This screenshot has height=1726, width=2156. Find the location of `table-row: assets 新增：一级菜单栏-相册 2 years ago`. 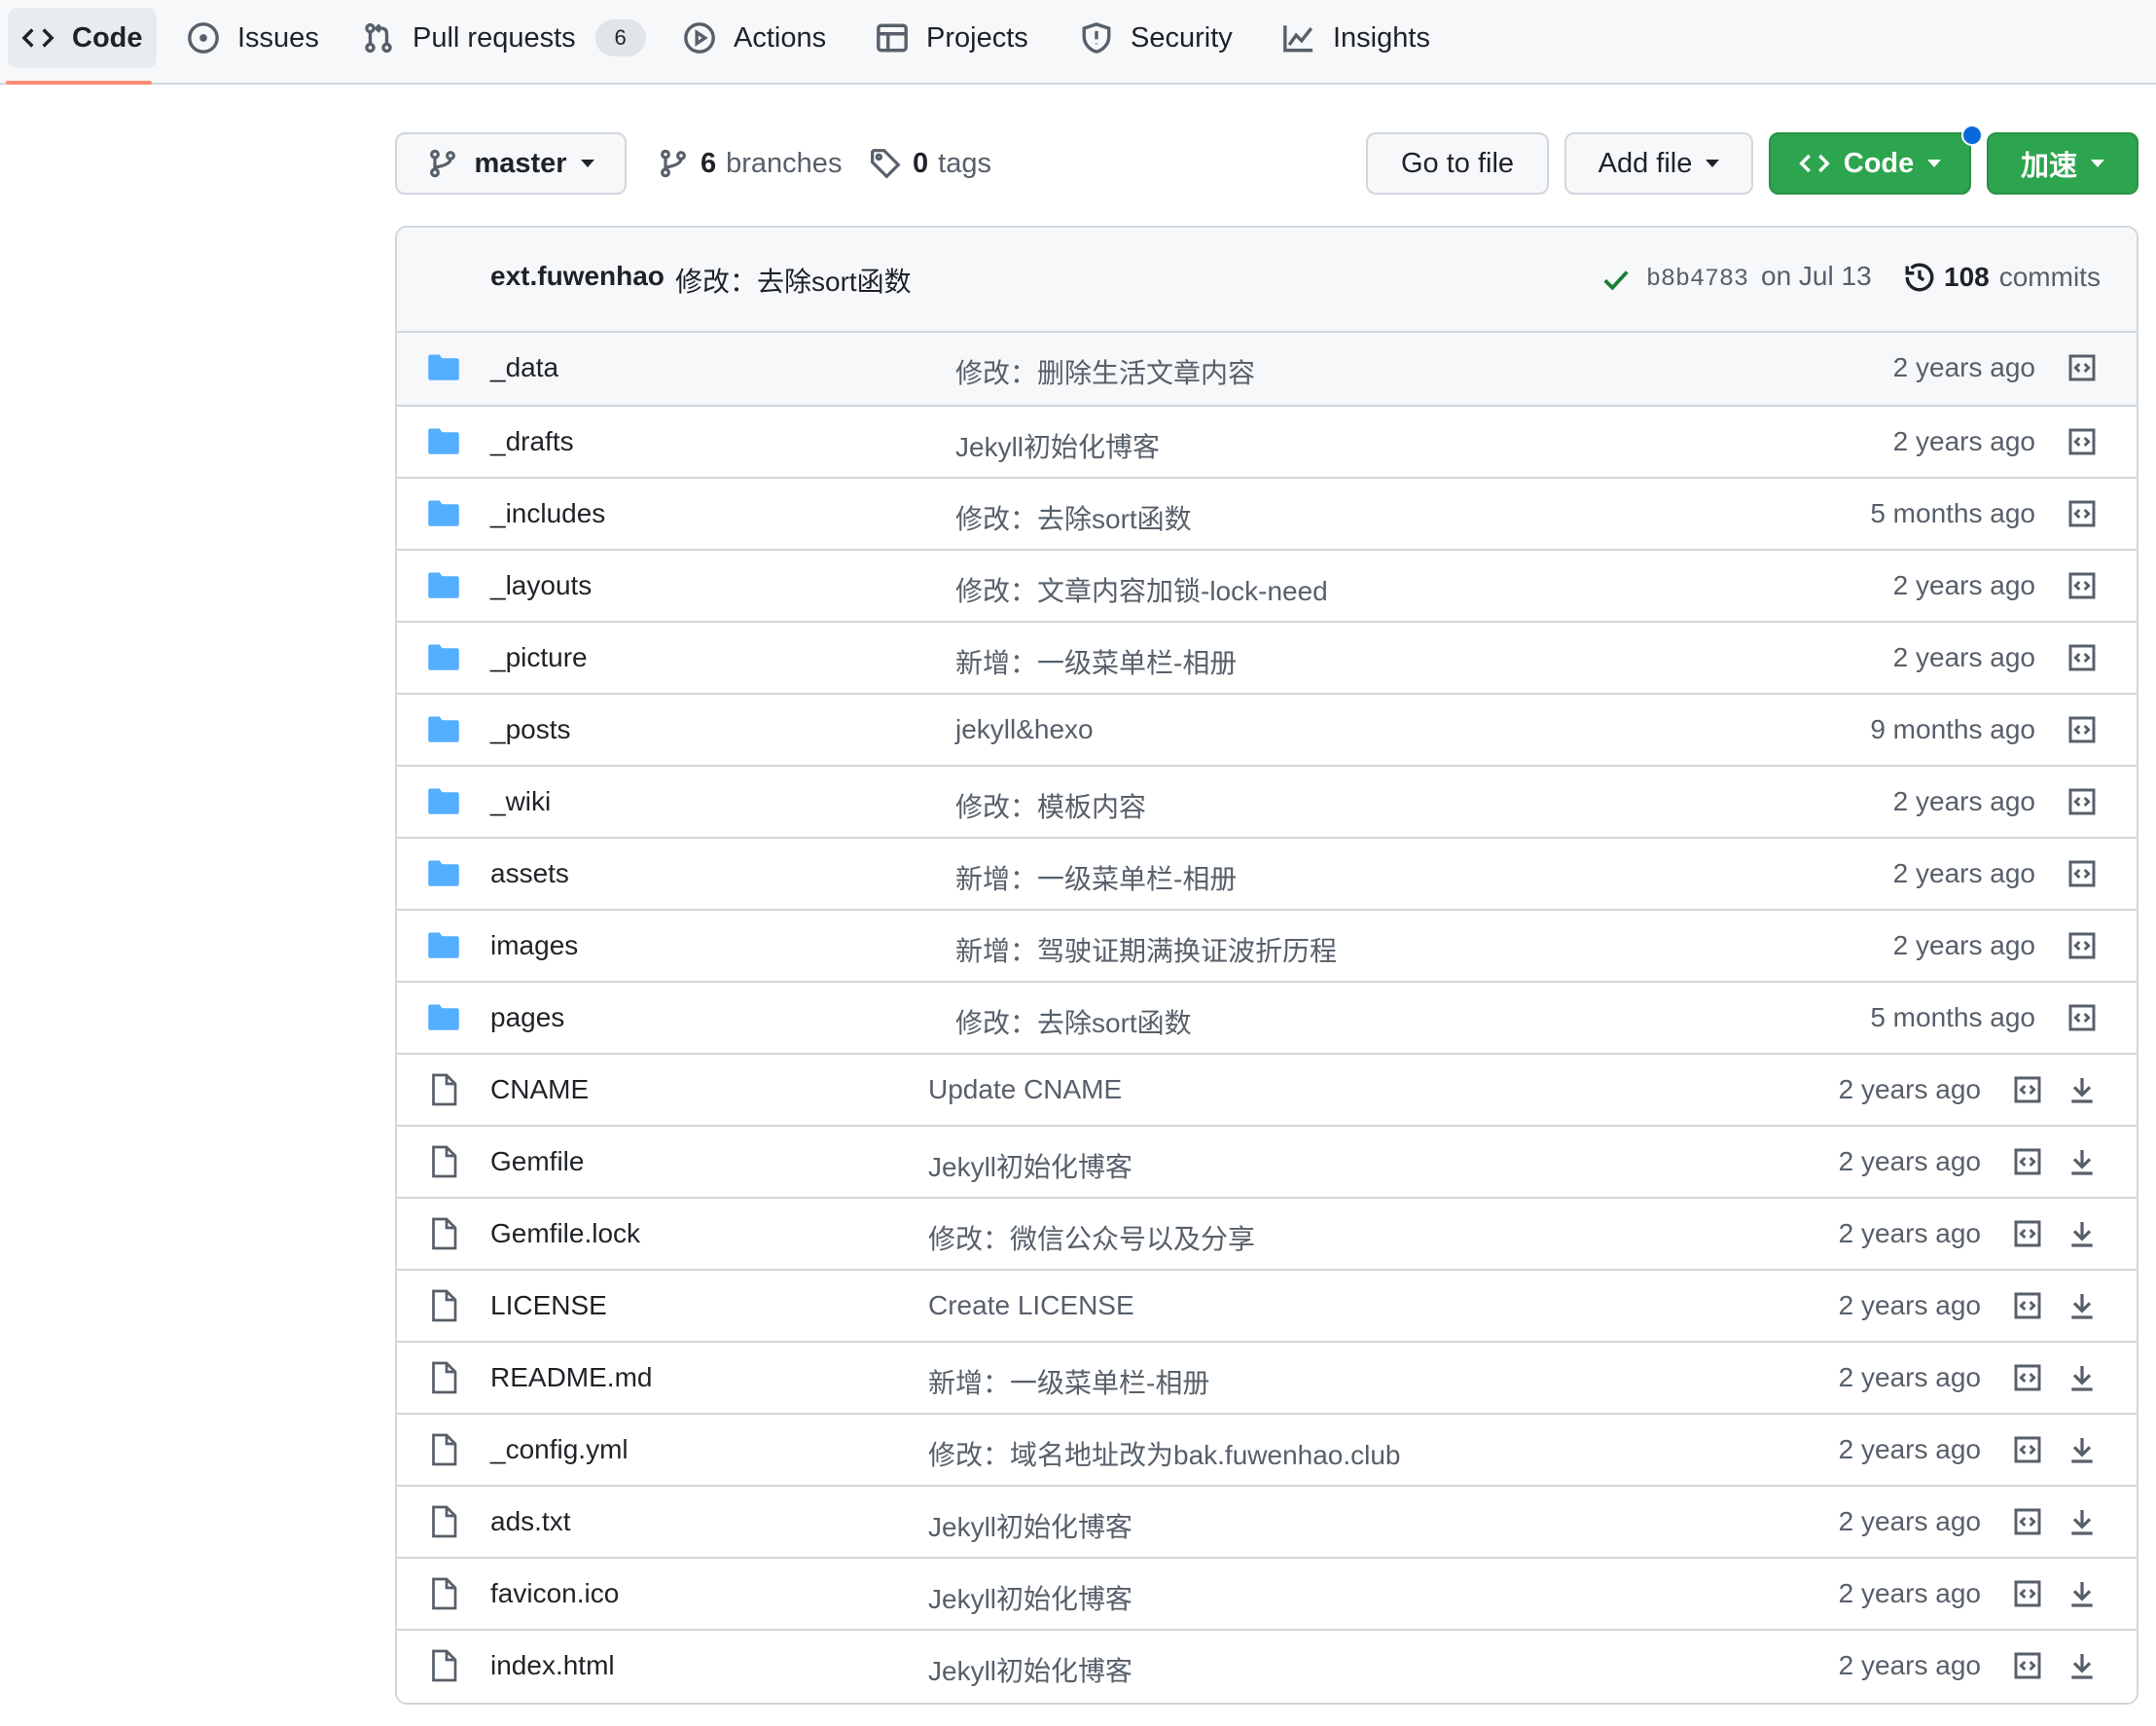

table-row: assets 新增：一级菜单栏-相册 2 years ago is located at coordinates (1267, 873).